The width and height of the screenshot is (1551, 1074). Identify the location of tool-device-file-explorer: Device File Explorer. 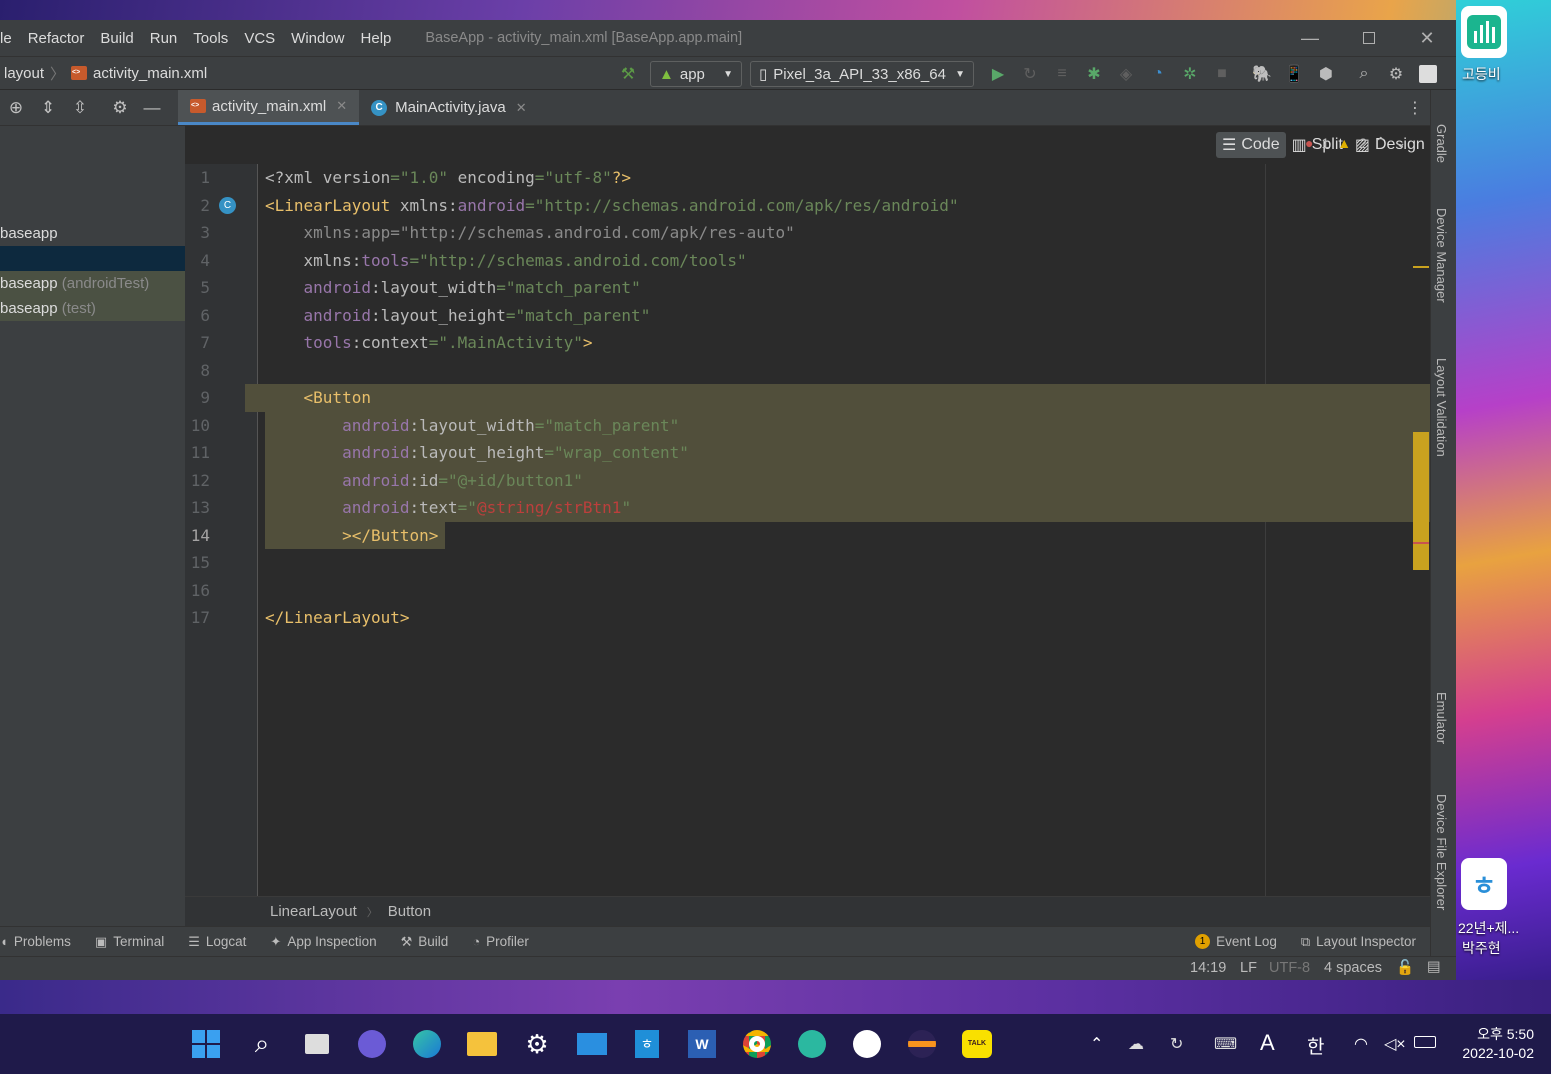
(1441, 852).